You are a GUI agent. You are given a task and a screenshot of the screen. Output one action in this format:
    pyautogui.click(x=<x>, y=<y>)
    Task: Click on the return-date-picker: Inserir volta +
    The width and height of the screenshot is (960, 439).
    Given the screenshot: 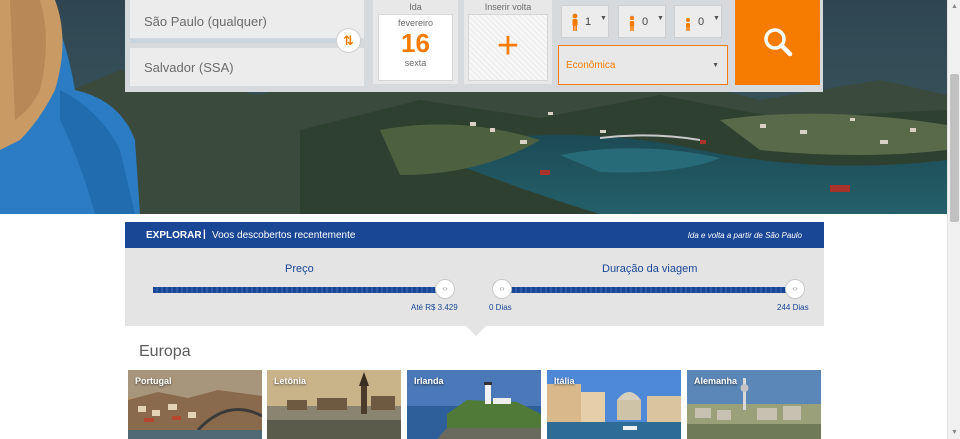 What is the action you would take?
    pyautogui.click(x=508, y=42)
    